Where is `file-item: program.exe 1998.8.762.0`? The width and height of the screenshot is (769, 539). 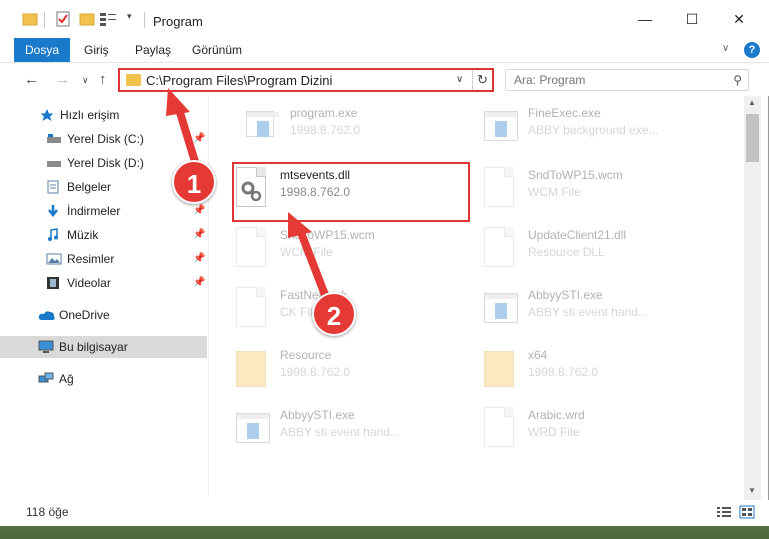
file-item: program.exe 1998.8.762.0 is located at coordinates (335, 131).